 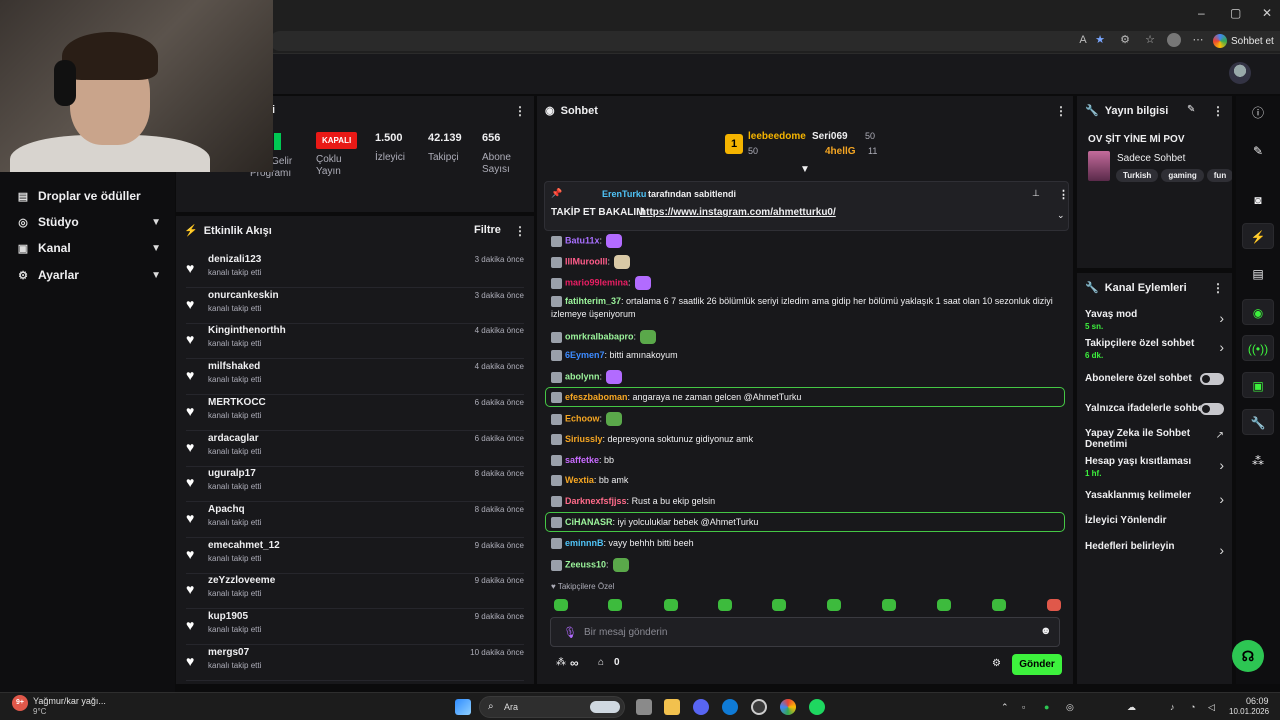 What do you see at coordinates (672, 707) in the screenshot?
I see `file-explorer-icon` at bounding box center [672, 707].